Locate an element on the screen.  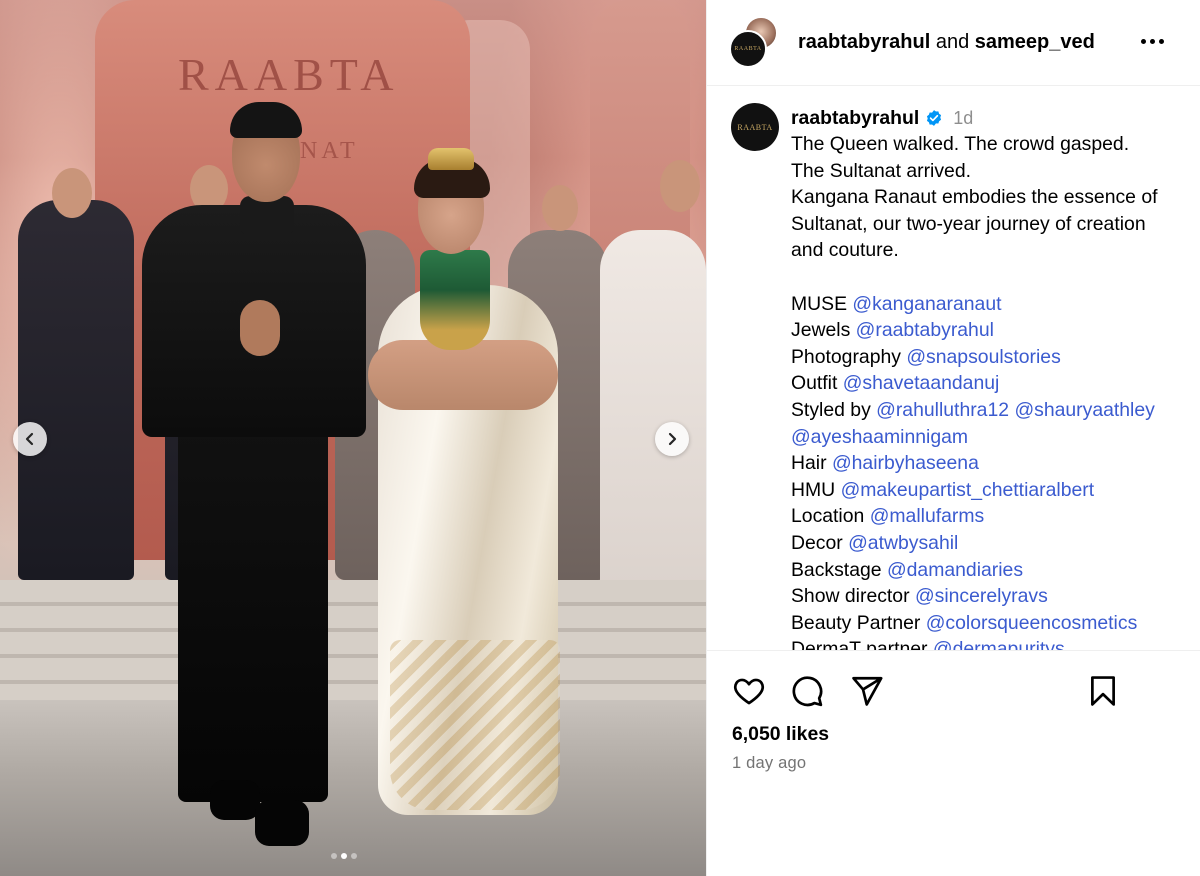
mention-link: @ayeshaaminnigam is located at coordinates (879, 437).